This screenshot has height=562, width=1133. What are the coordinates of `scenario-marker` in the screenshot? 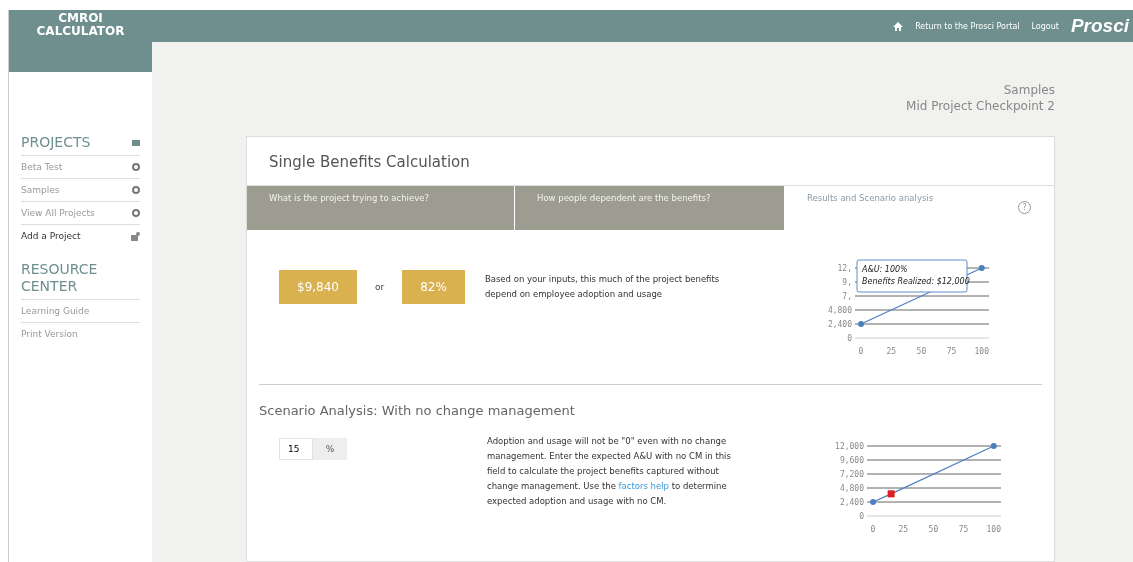 It's located at (891, 494).